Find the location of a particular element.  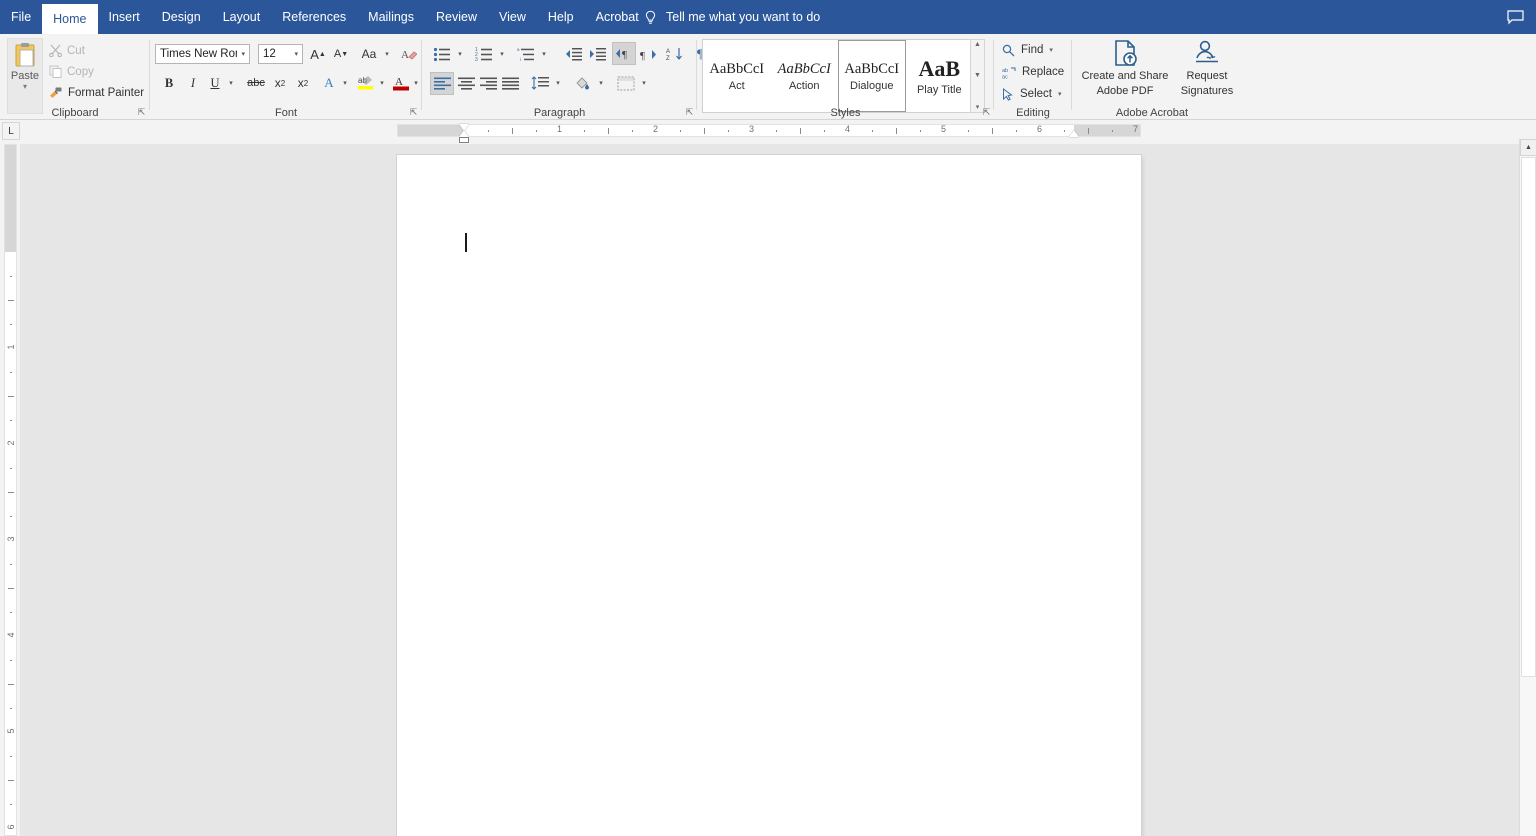

text-effects-button: A is located at coordinates (329, 83).